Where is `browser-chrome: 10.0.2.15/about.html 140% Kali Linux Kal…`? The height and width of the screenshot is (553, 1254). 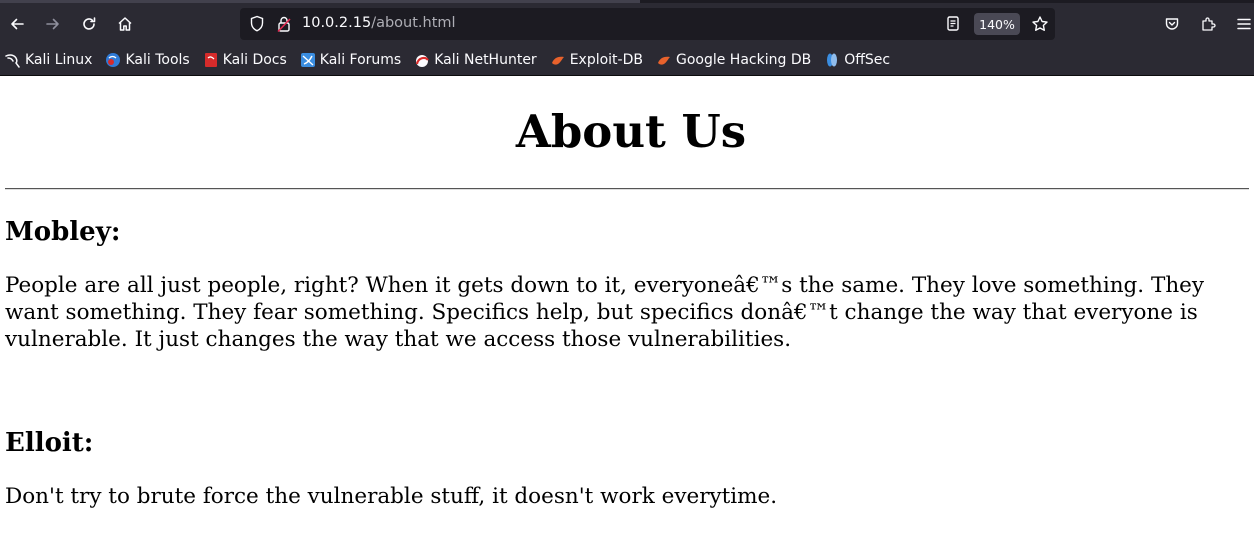
browser-chrome: 10.0.2.15/about.html 140% Kali Linux Kal… is located at coordinates (627, 38).